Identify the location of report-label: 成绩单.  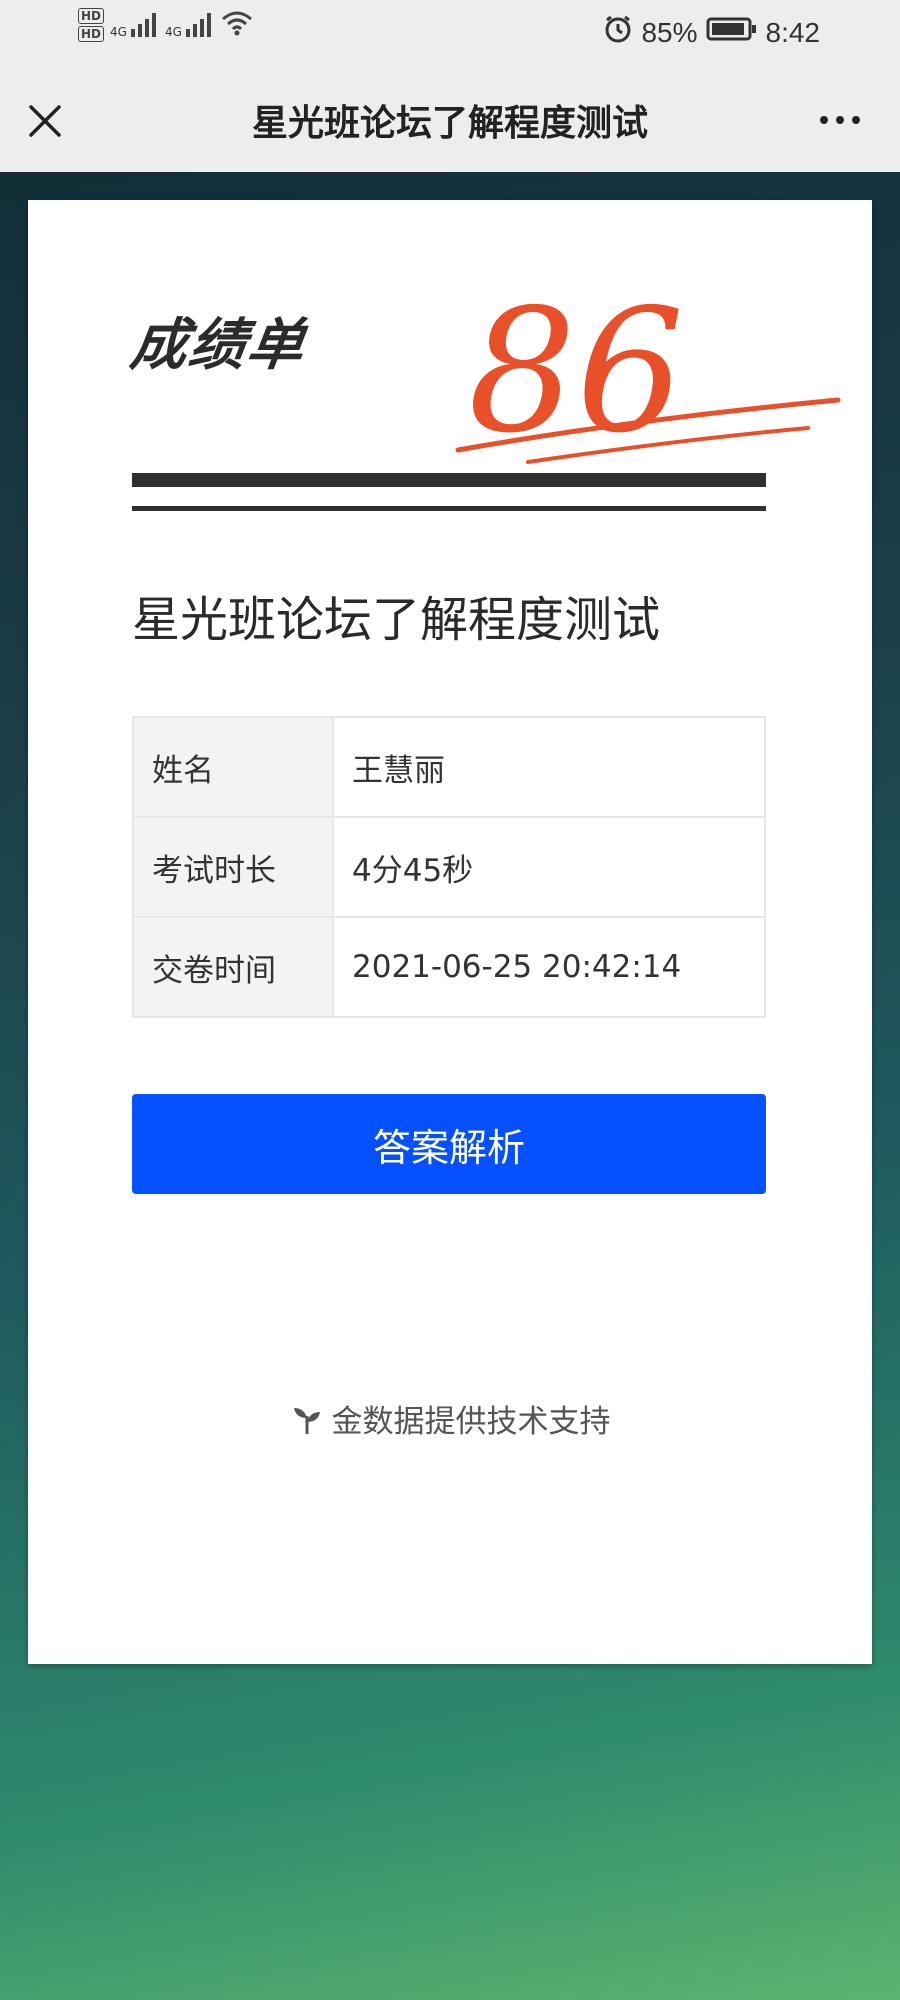
(218, 345).